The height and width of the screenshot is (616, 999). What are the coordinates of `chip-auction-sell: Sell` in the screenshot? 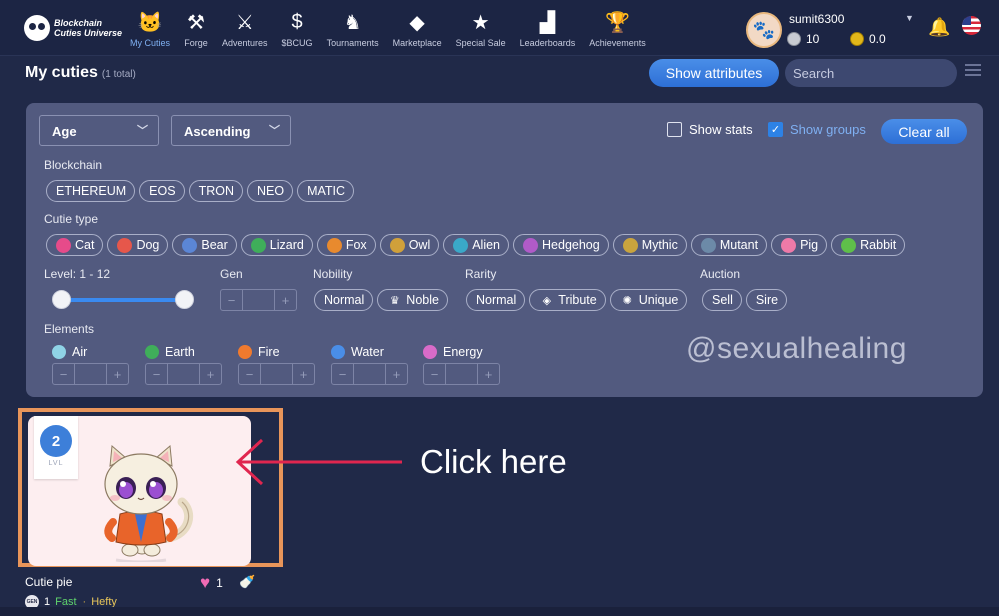 It's located at (722, 300).